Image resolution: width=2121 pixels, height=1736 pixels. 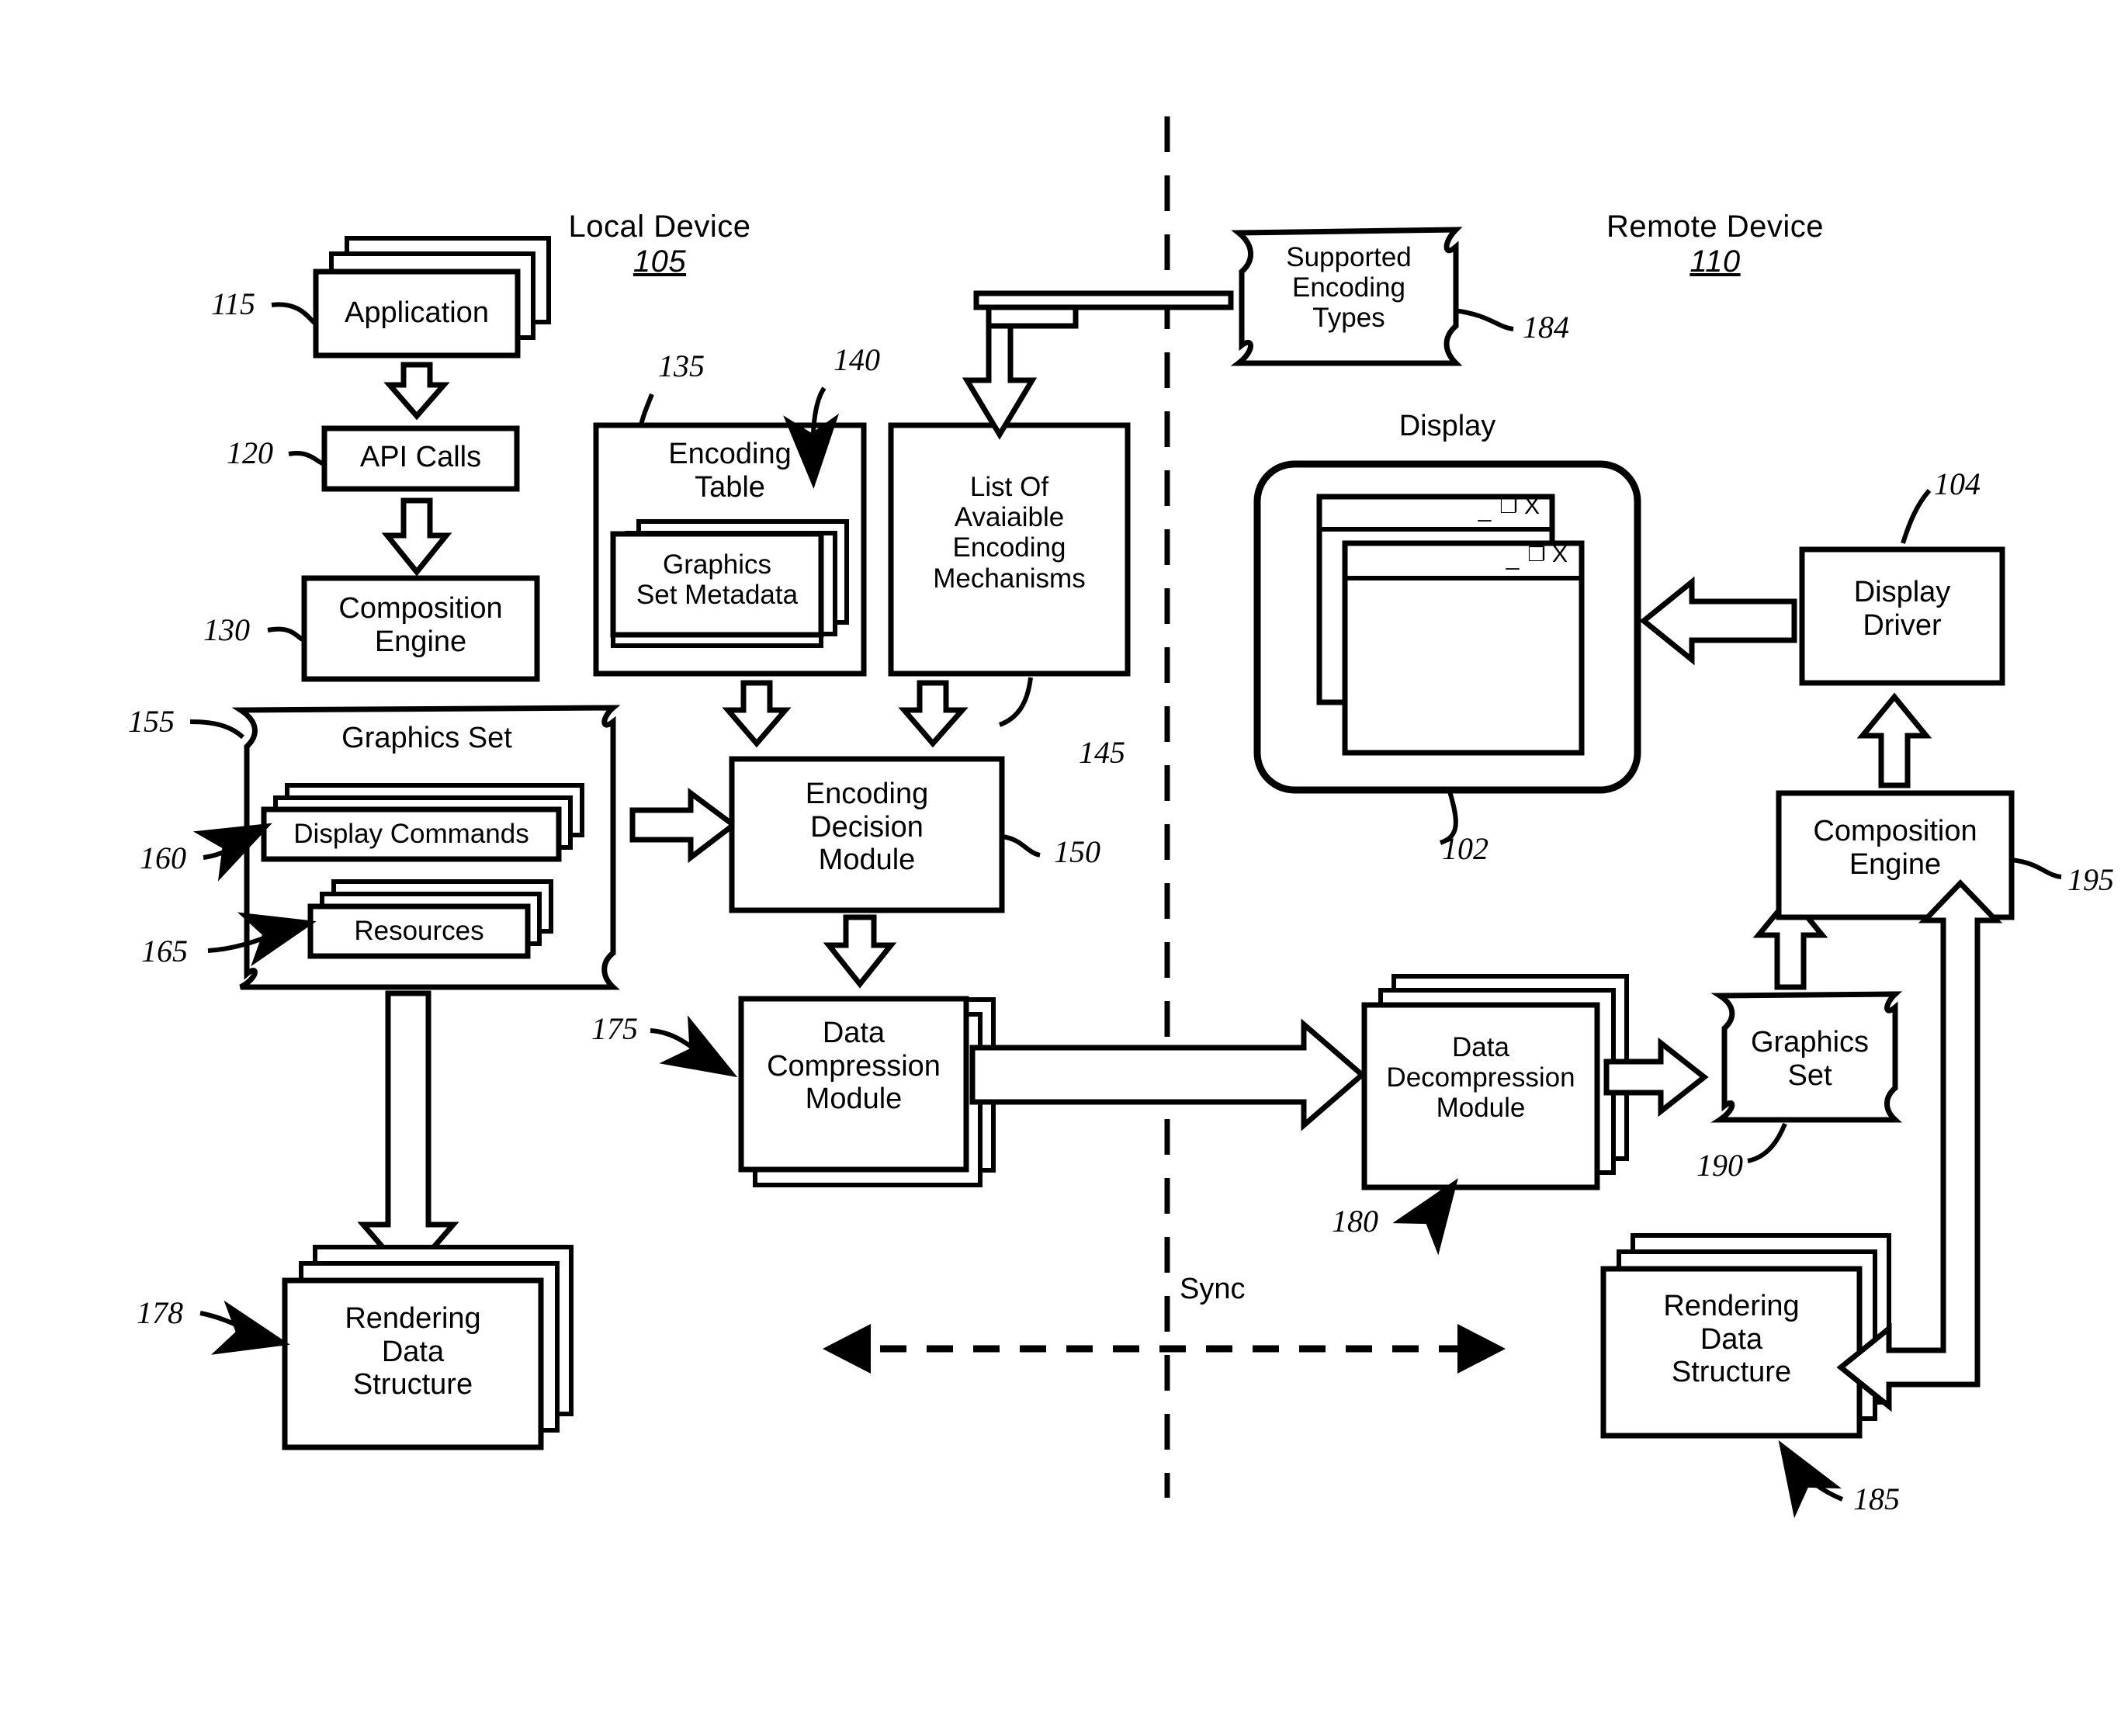 I want to click on ref-130: 130, so click(x=226, y=629).